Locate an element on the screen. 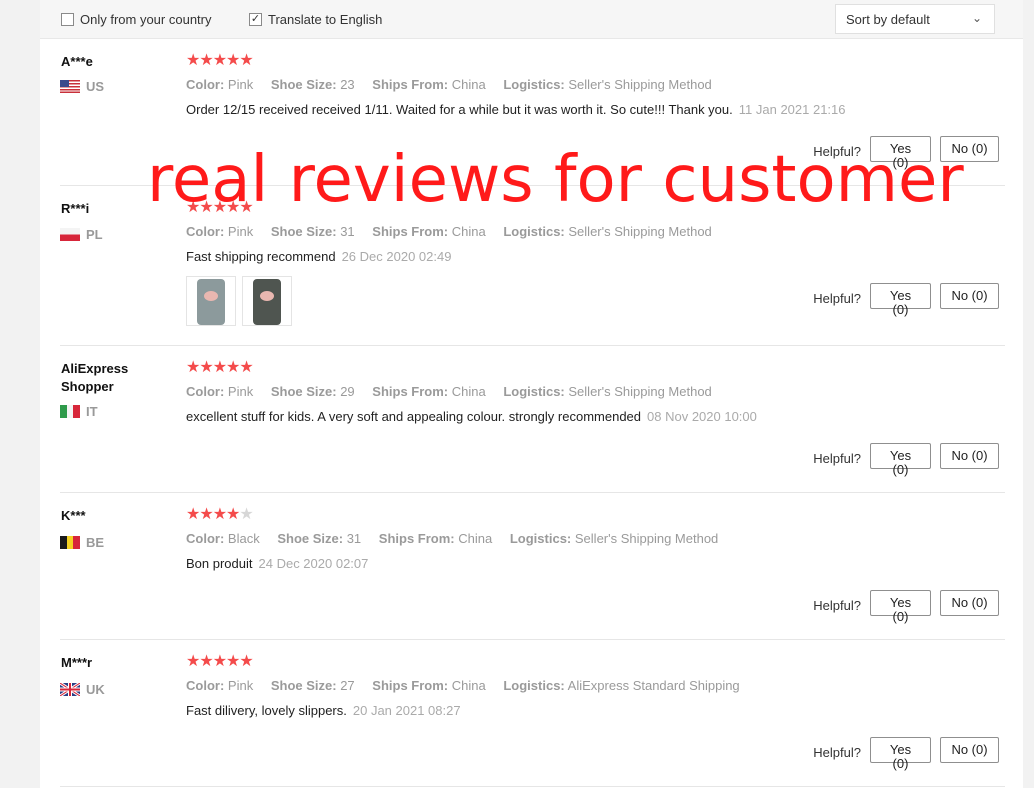 The image size is (1034, 788). sort-selected-value: Sort by default is located at coordinates (888, 19).